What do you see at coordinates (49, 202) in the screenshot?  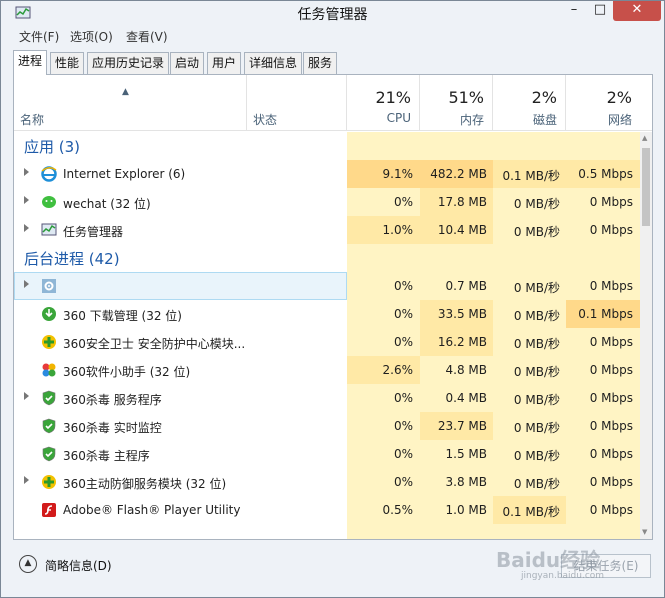 I see `wechat-icon` at bounding box center [49, 202].